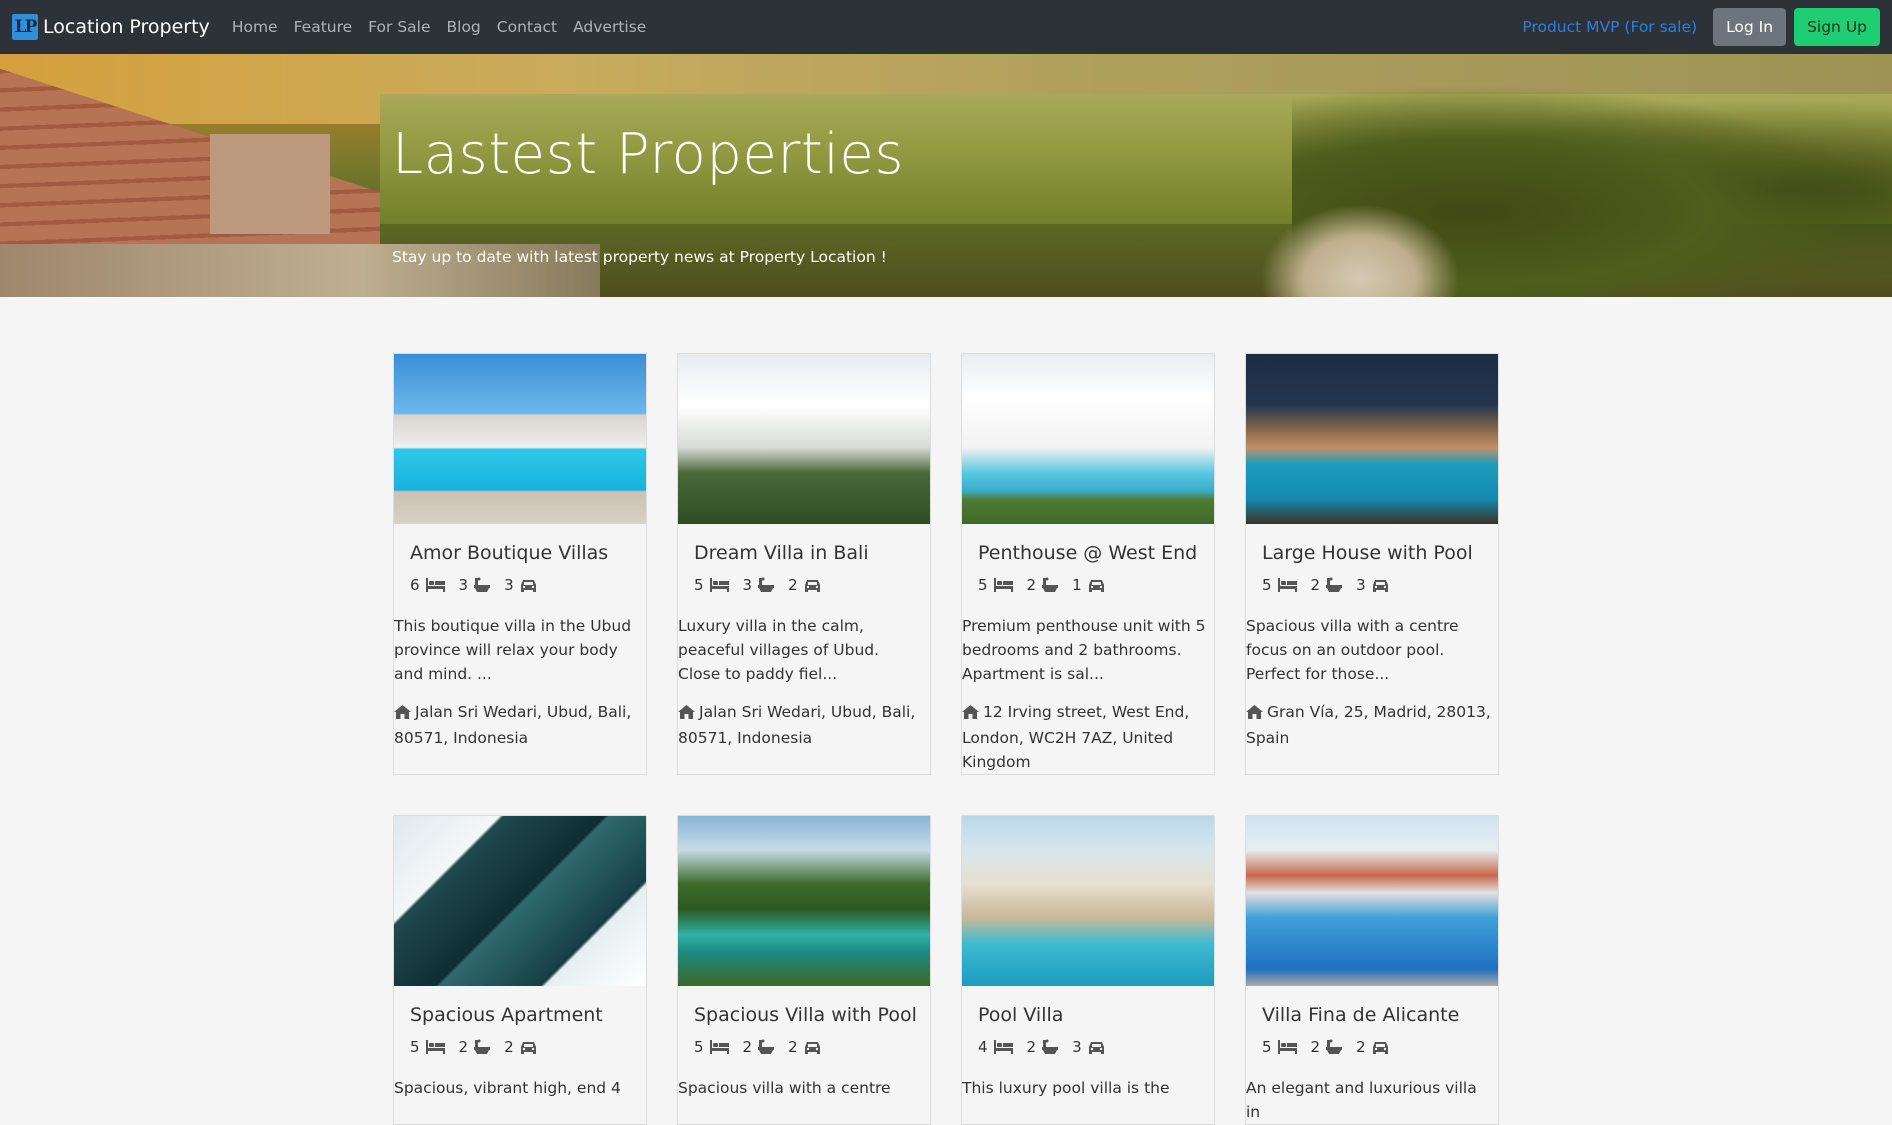 Image resolution: width=1892 pixels, height=1125 pixels. Describe the element at coordinates (1368, 725) in the screenshot. I see `property-address-text: Gran Vía, 25, Madrid, 28013, Spain` at that location.